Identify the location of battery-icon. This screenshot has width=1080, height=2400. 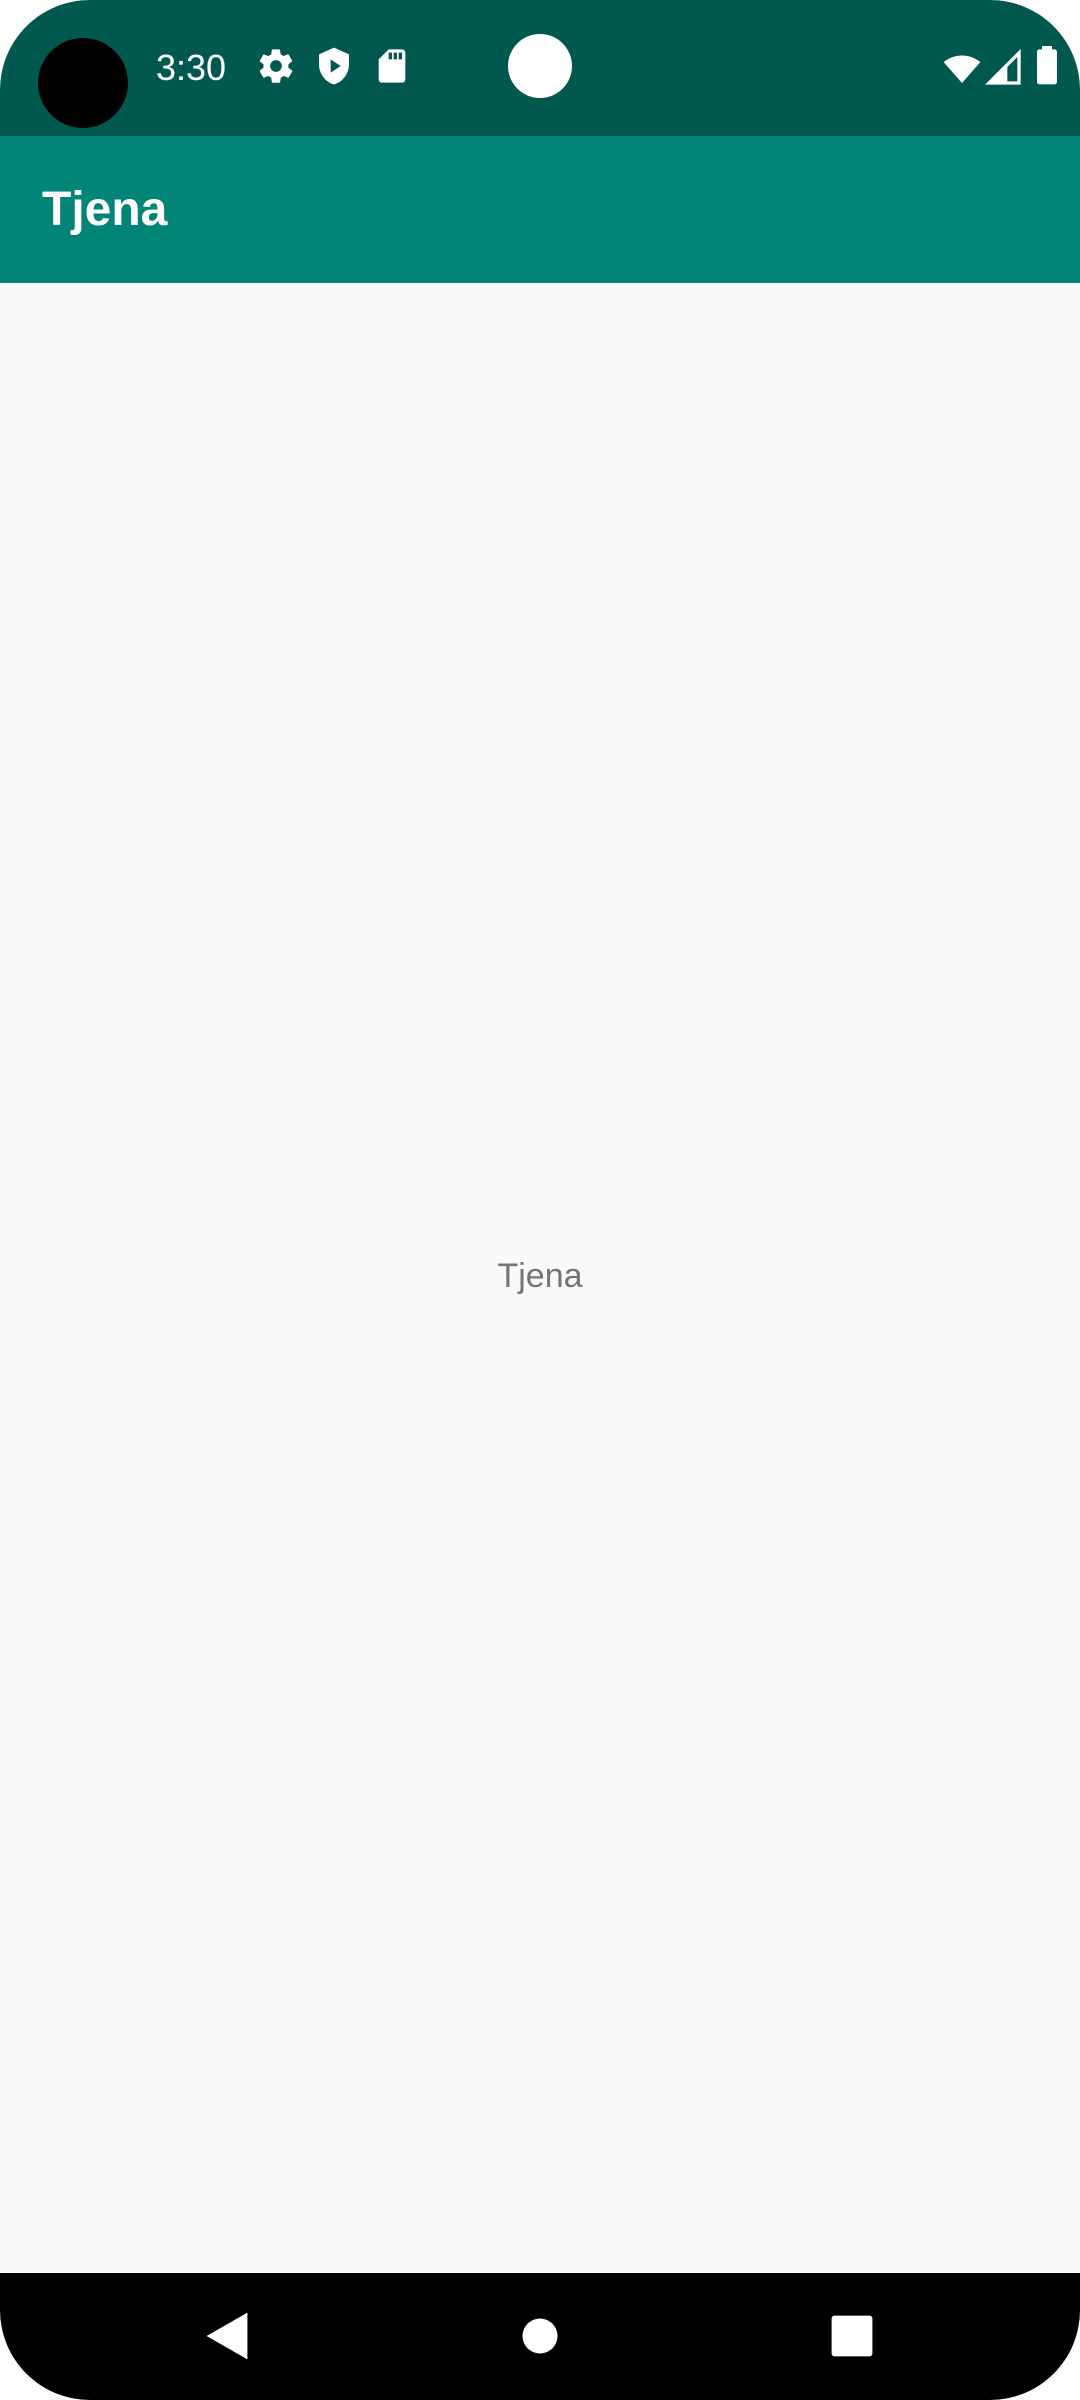
(1047, 66).